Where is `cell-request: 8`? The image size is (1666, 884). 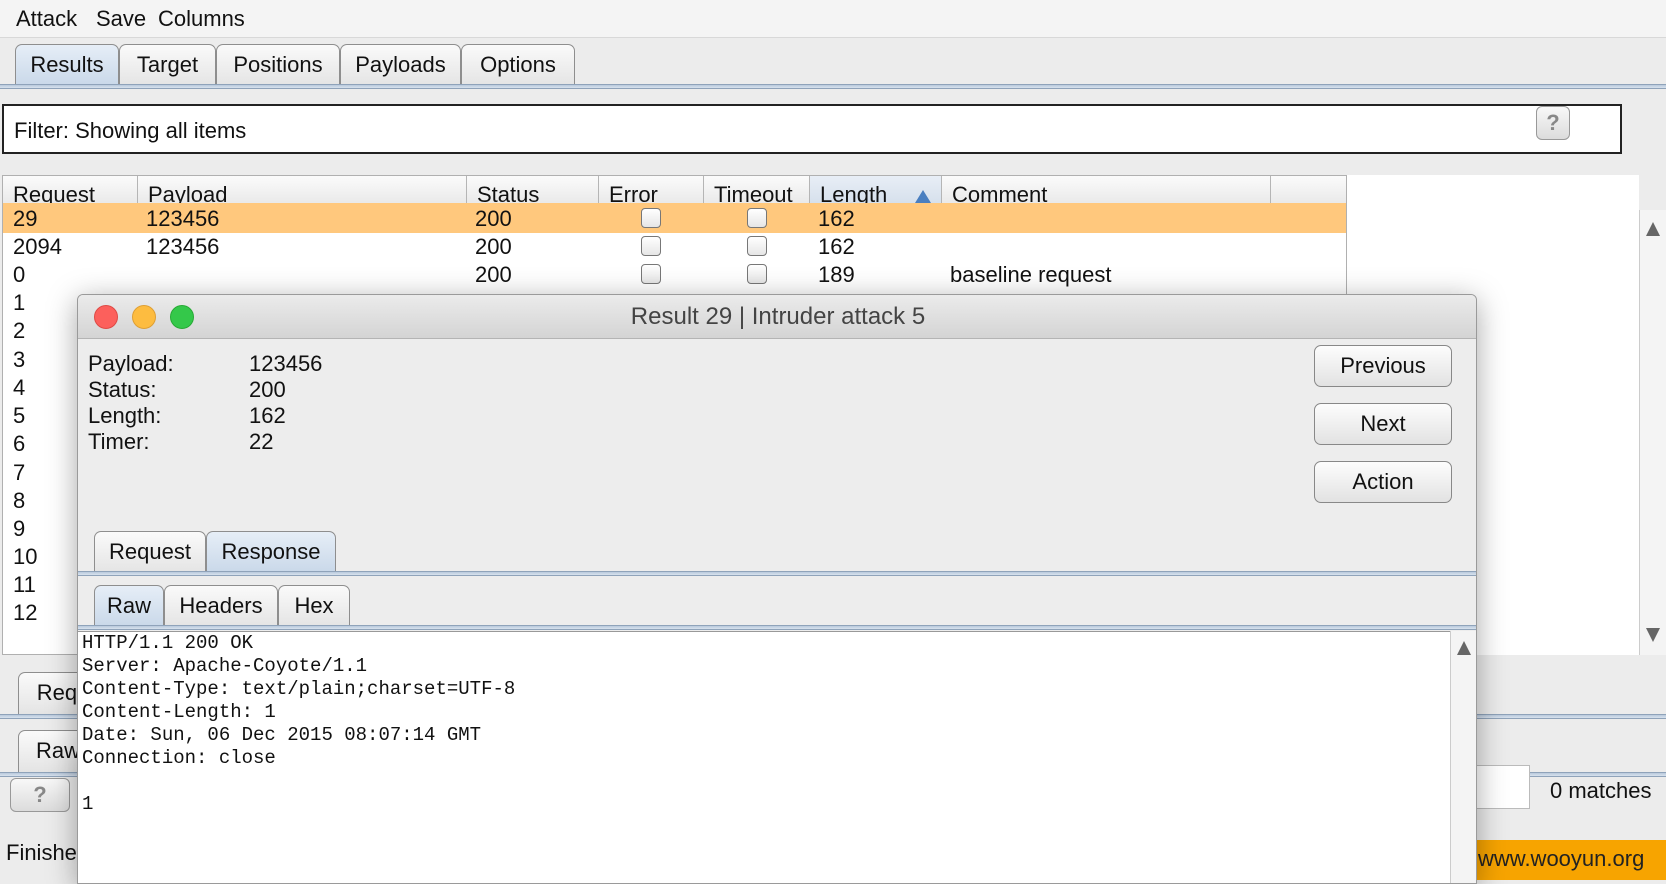
cell-request: 8 is located at coordinates (19, 500).